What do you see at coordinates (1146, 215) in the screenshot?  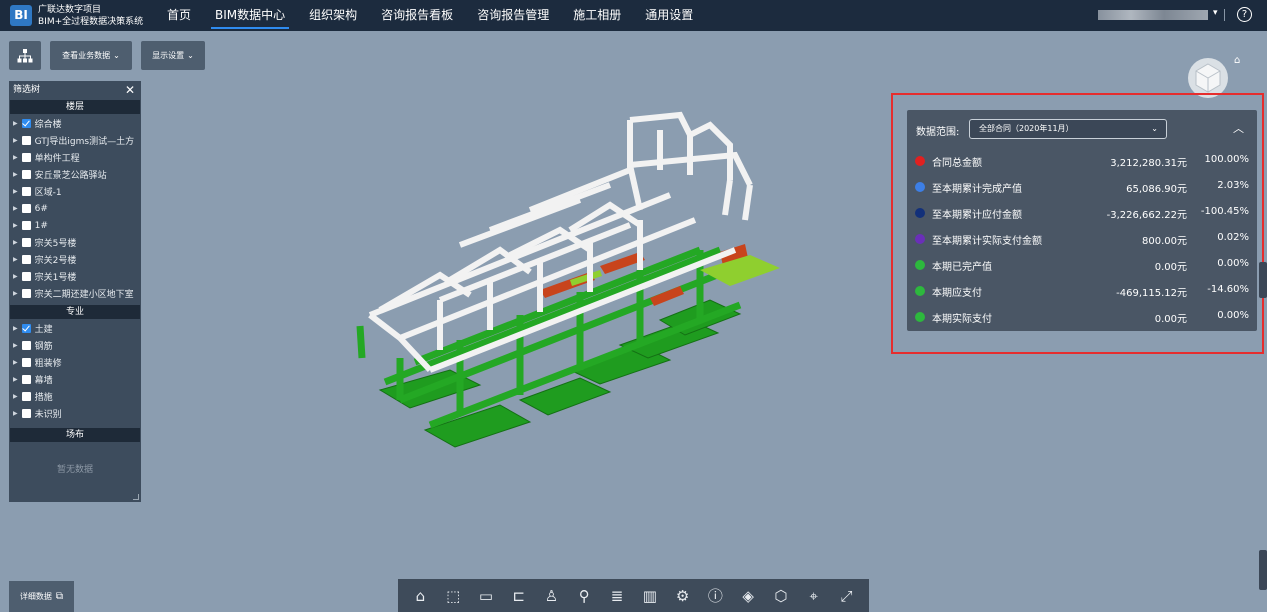 I see `metric-value: -3,226,662.22元` at bounding box center [1146, 215].